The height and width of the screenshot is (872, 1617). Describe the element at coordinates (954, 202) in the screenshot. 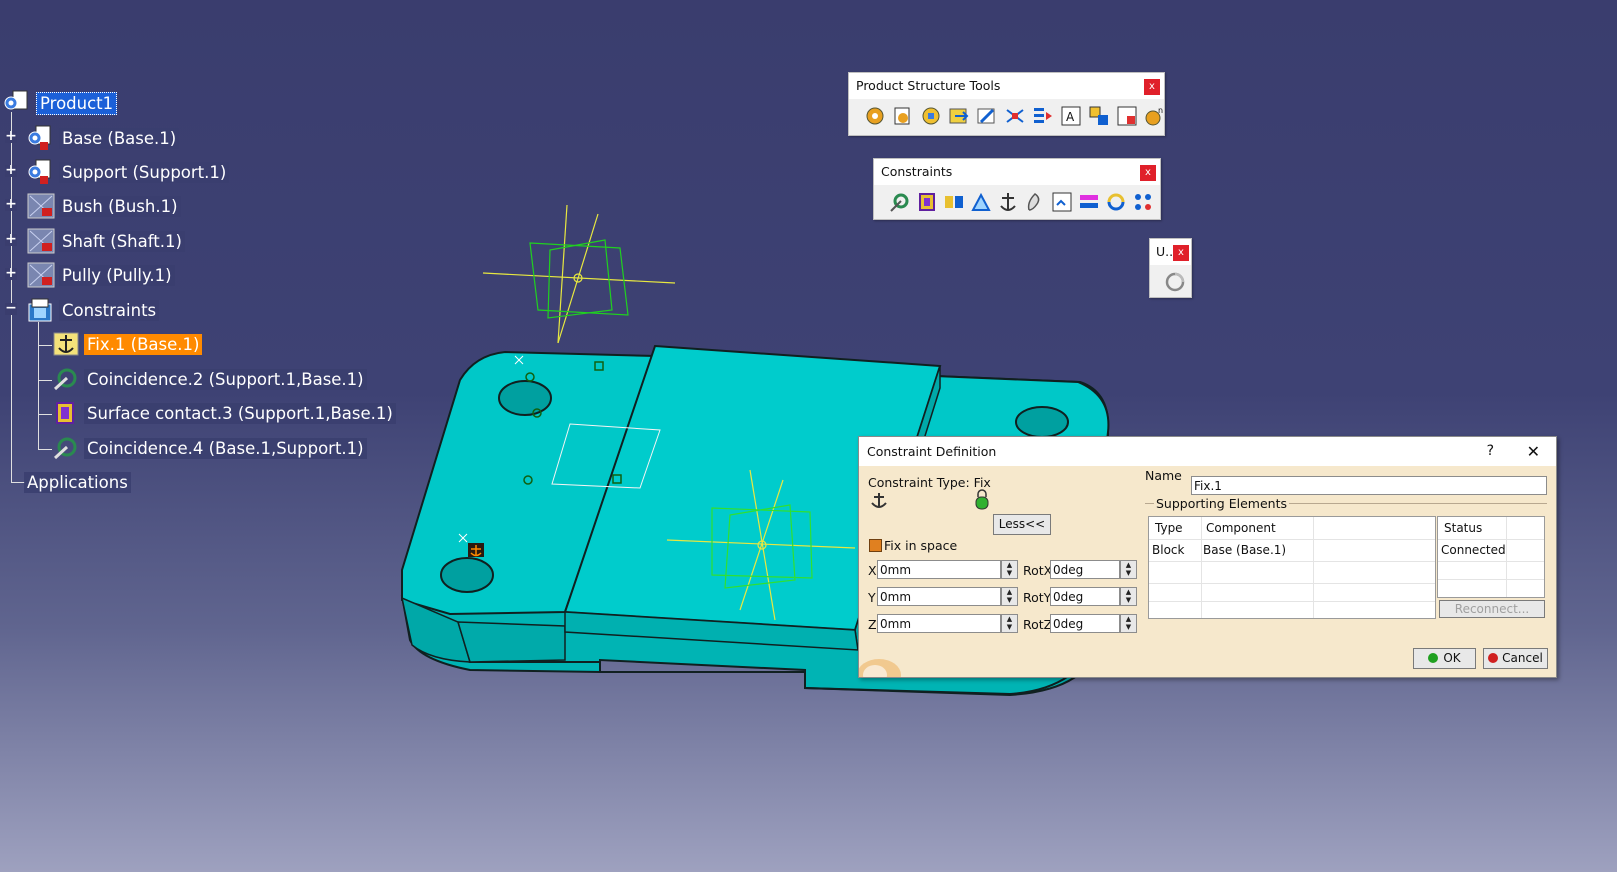

I see `offset-constraint-icon` at that location.